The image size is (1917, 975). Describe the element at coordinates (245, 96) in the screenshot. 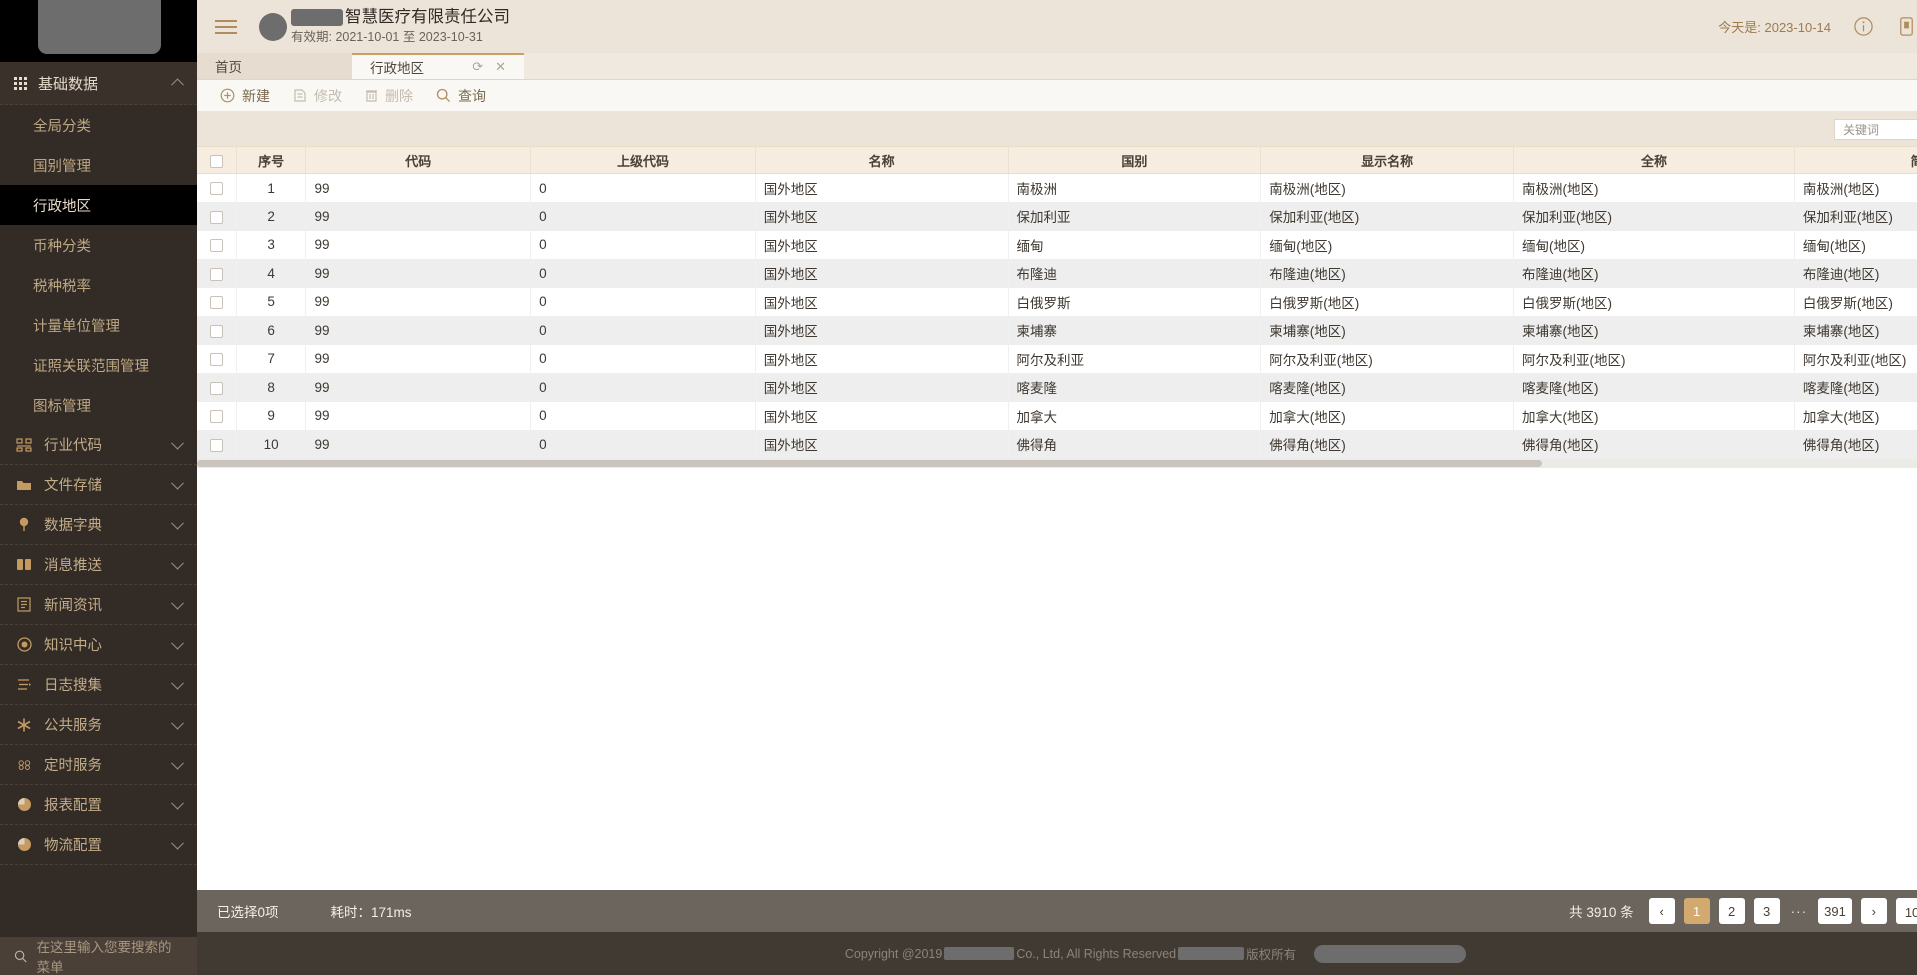

I see `new-button: 新建` at that location.